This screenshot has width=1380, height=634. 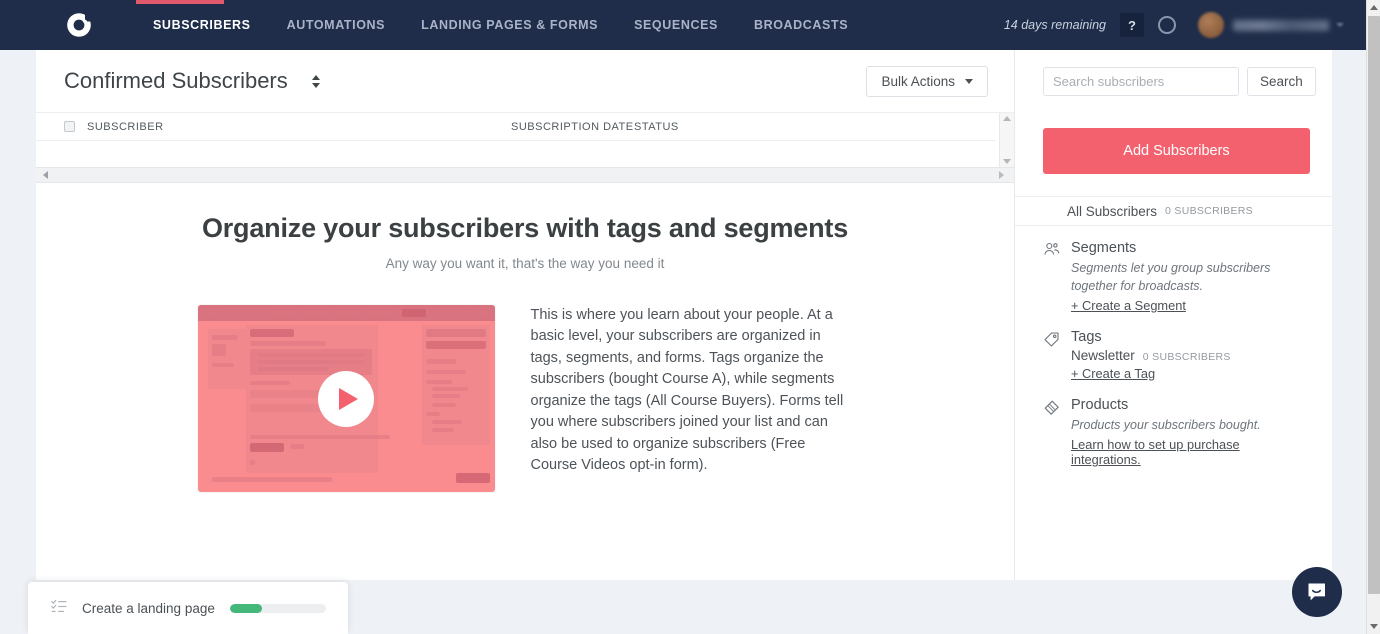 I want to click on play-triangle, so click(x=348, y=398).